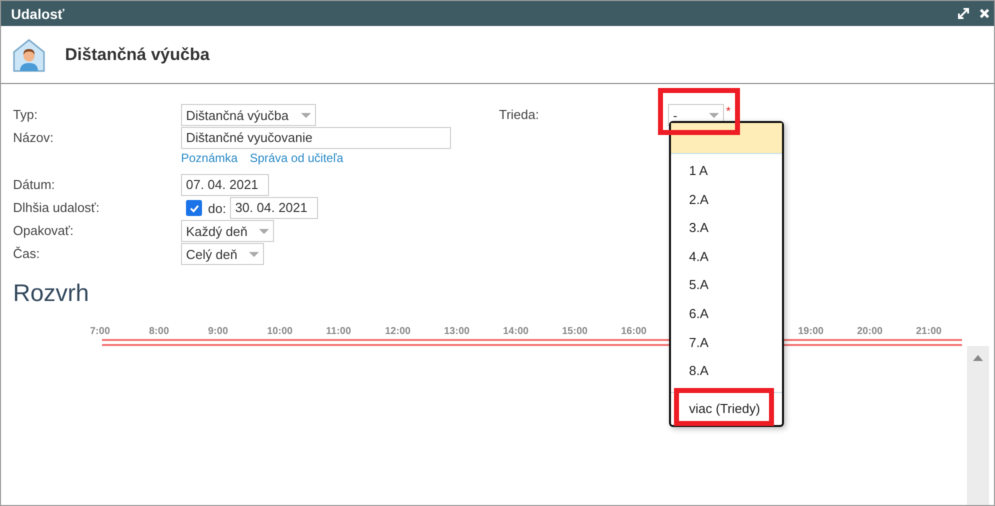 Image resolution: width=995 pixels, height=506 pixels. What do you see at coordinates (57, 208) in the screenshot?
I see `field-label: Dlhšia udalosť:` at bounding box center [57, 208].